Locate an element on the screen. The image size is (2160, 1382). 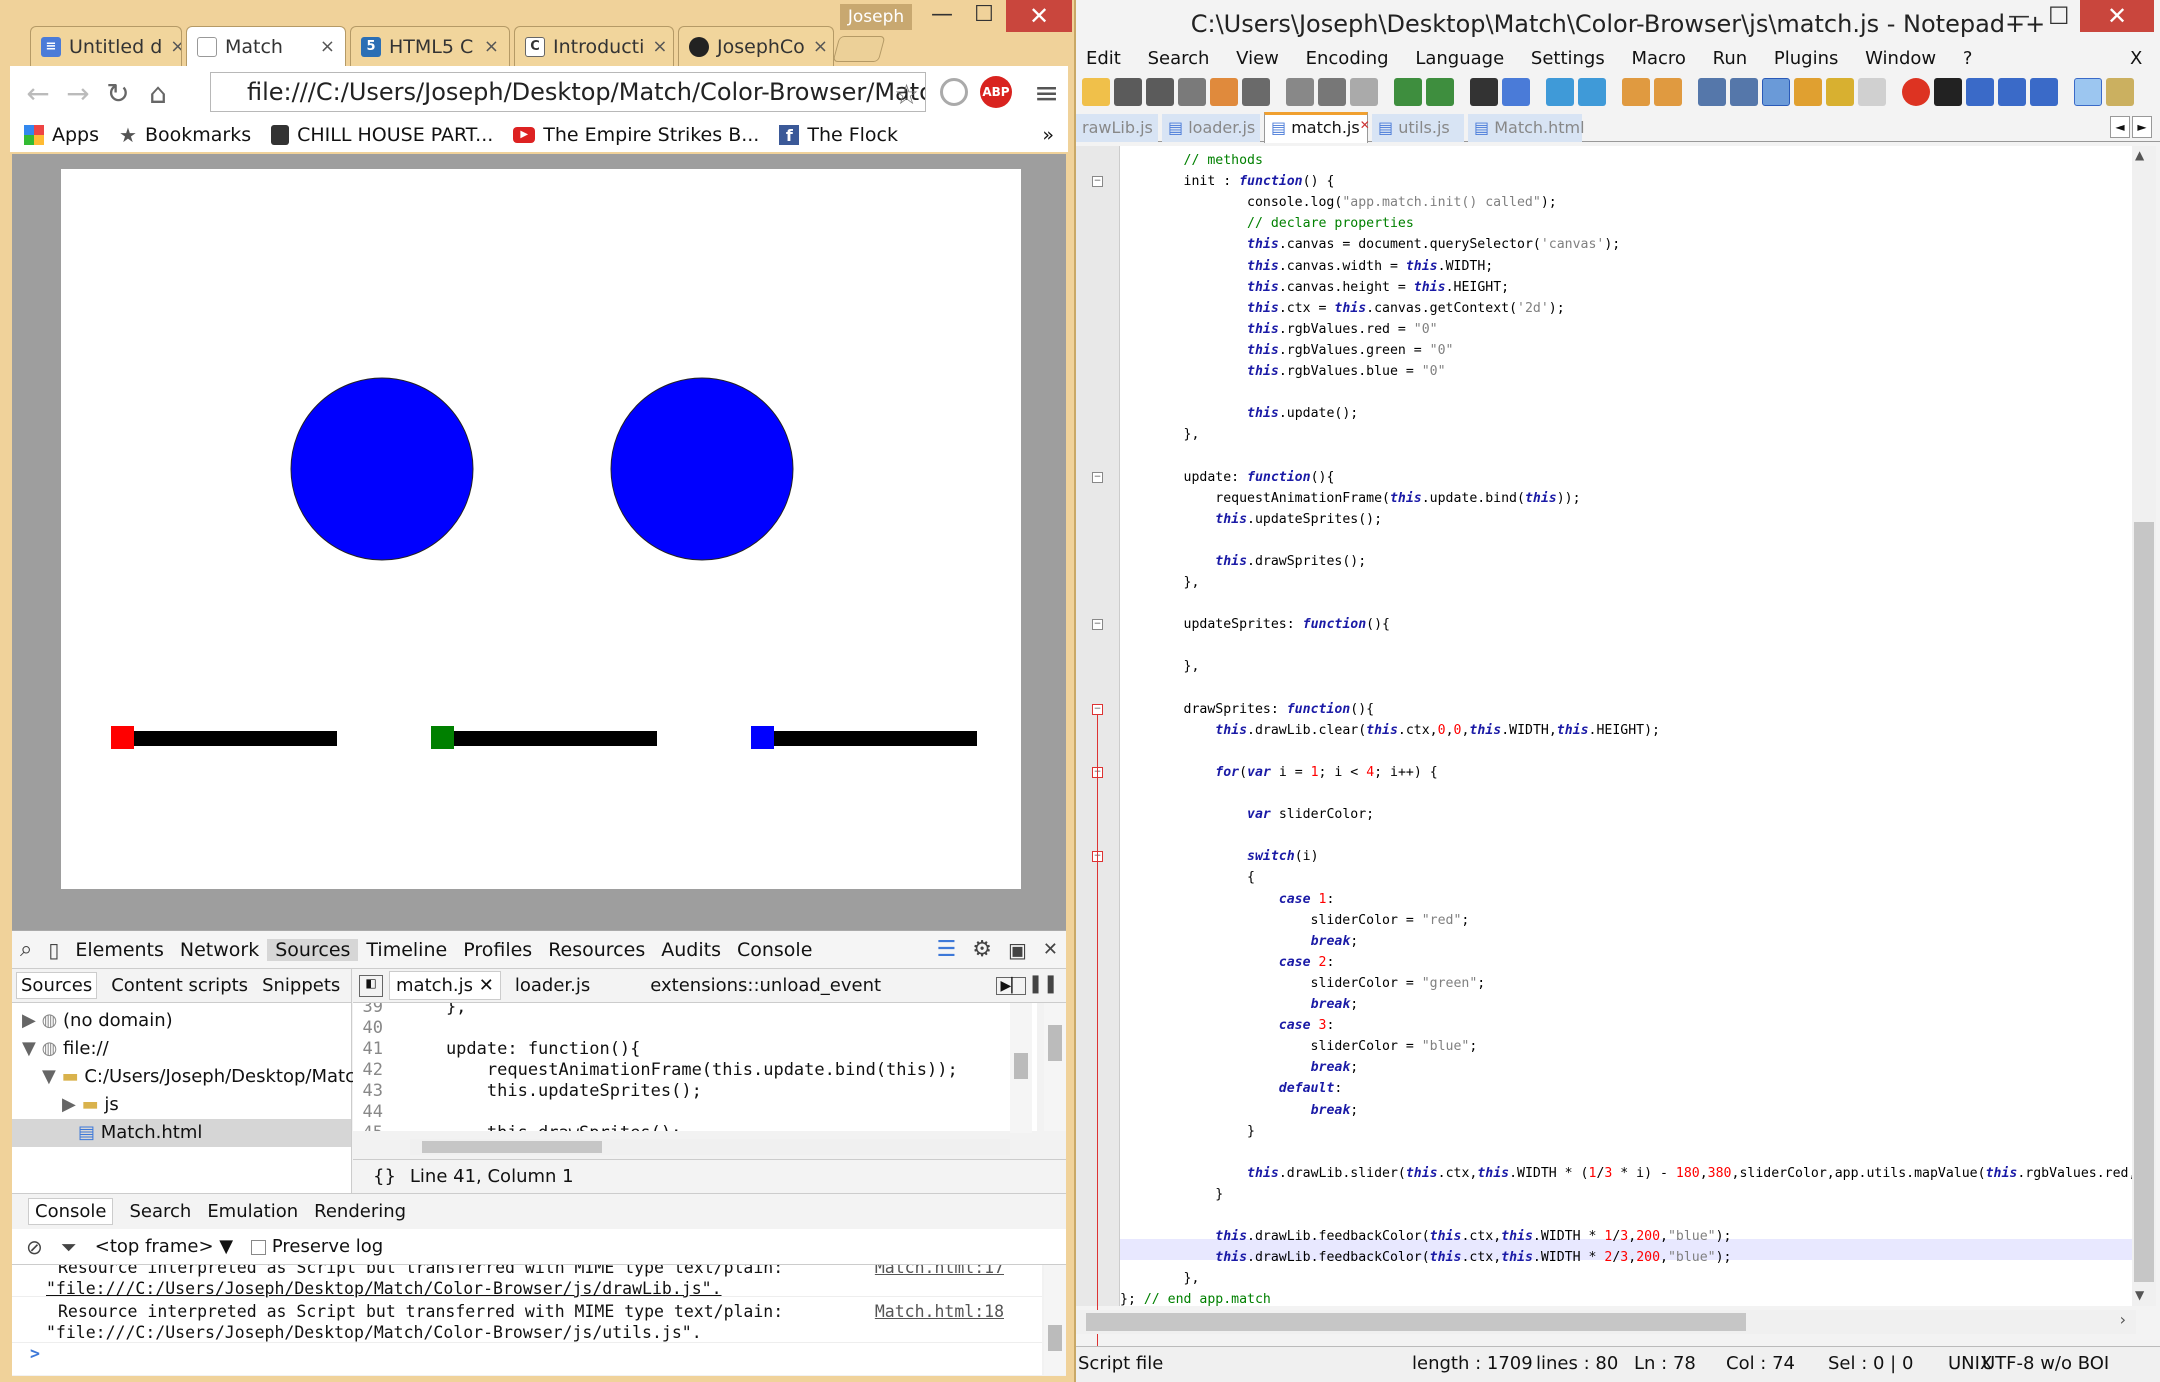
doc-tab-match: ▤ match.js✕ is located at coordinates (1317, 127).